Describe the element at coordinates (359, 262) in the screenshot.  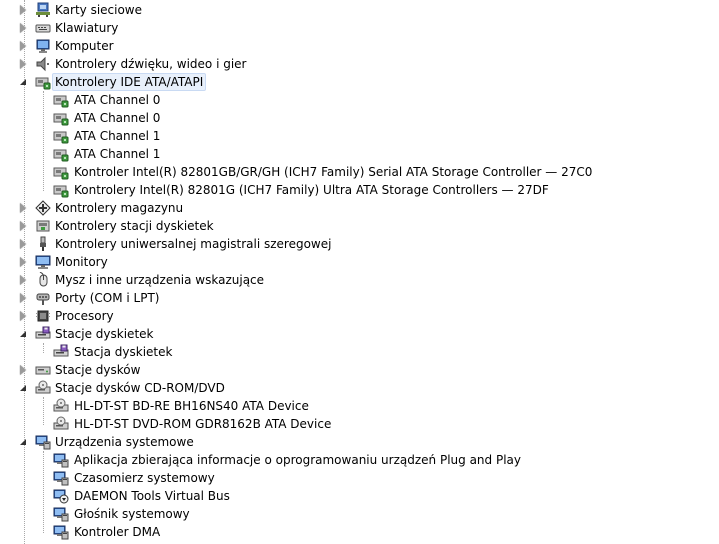
I see `tree-category-row: Monitory` at that location.